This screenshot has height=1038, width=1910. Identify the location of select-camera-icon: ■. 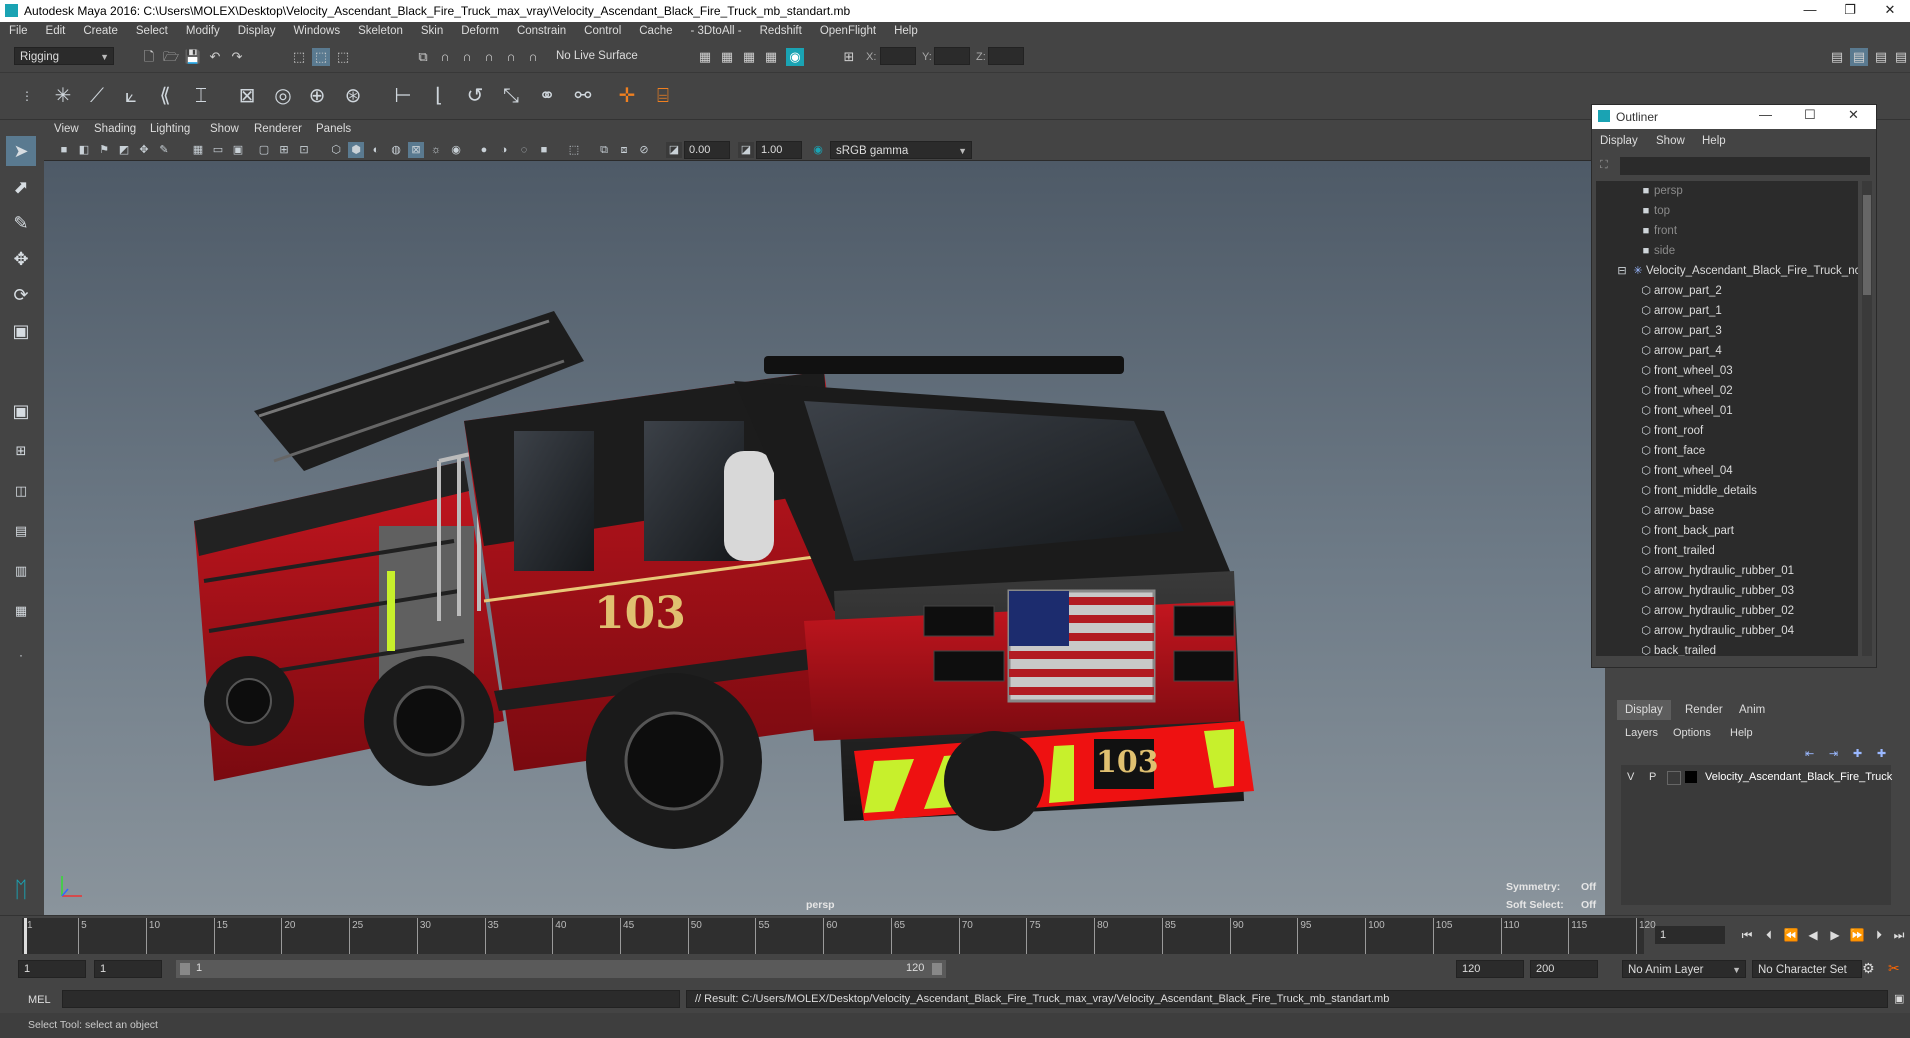
(64, 150).